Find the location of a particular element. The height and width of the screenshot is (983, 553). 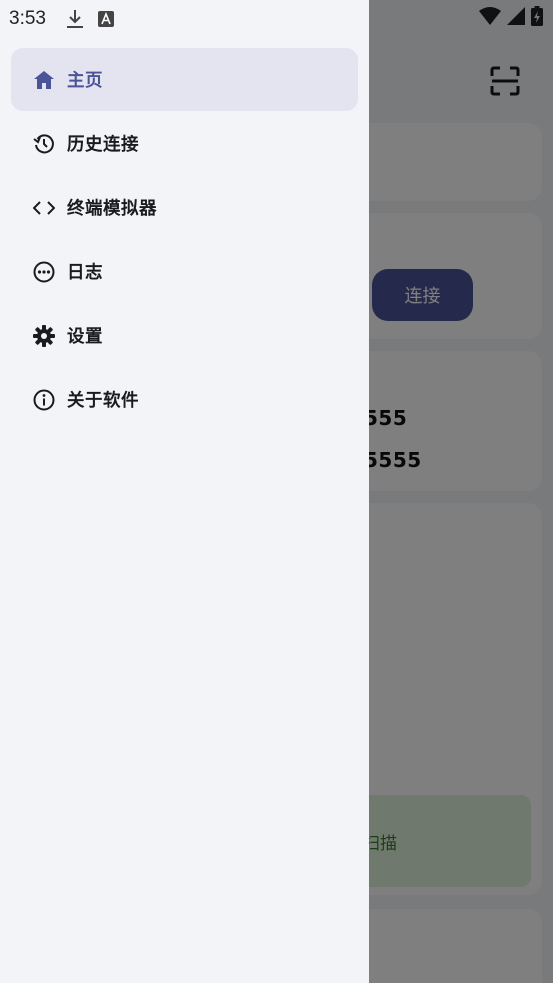

nav-item-history: 历史连接 is located at coordinates (184, 143).